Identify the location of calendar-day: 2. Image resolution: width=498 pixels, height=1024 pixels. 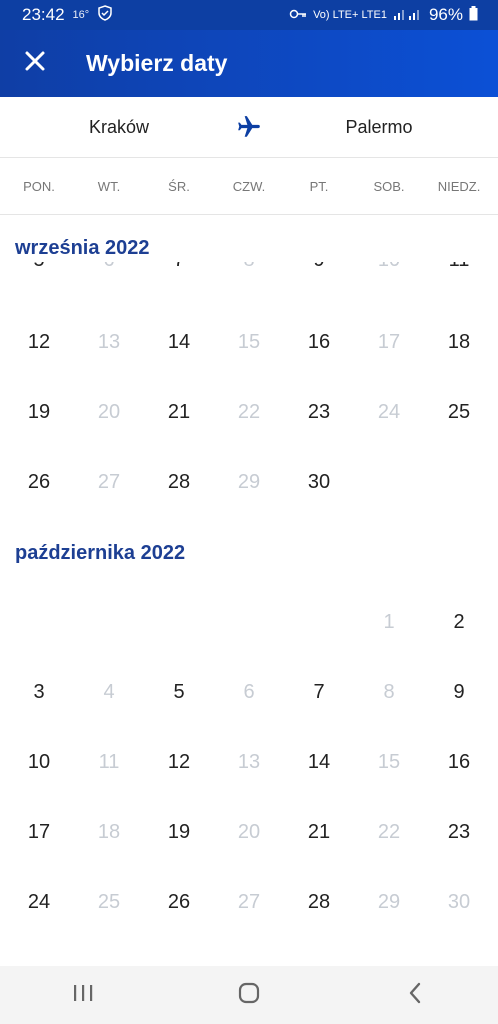
(459, 622).